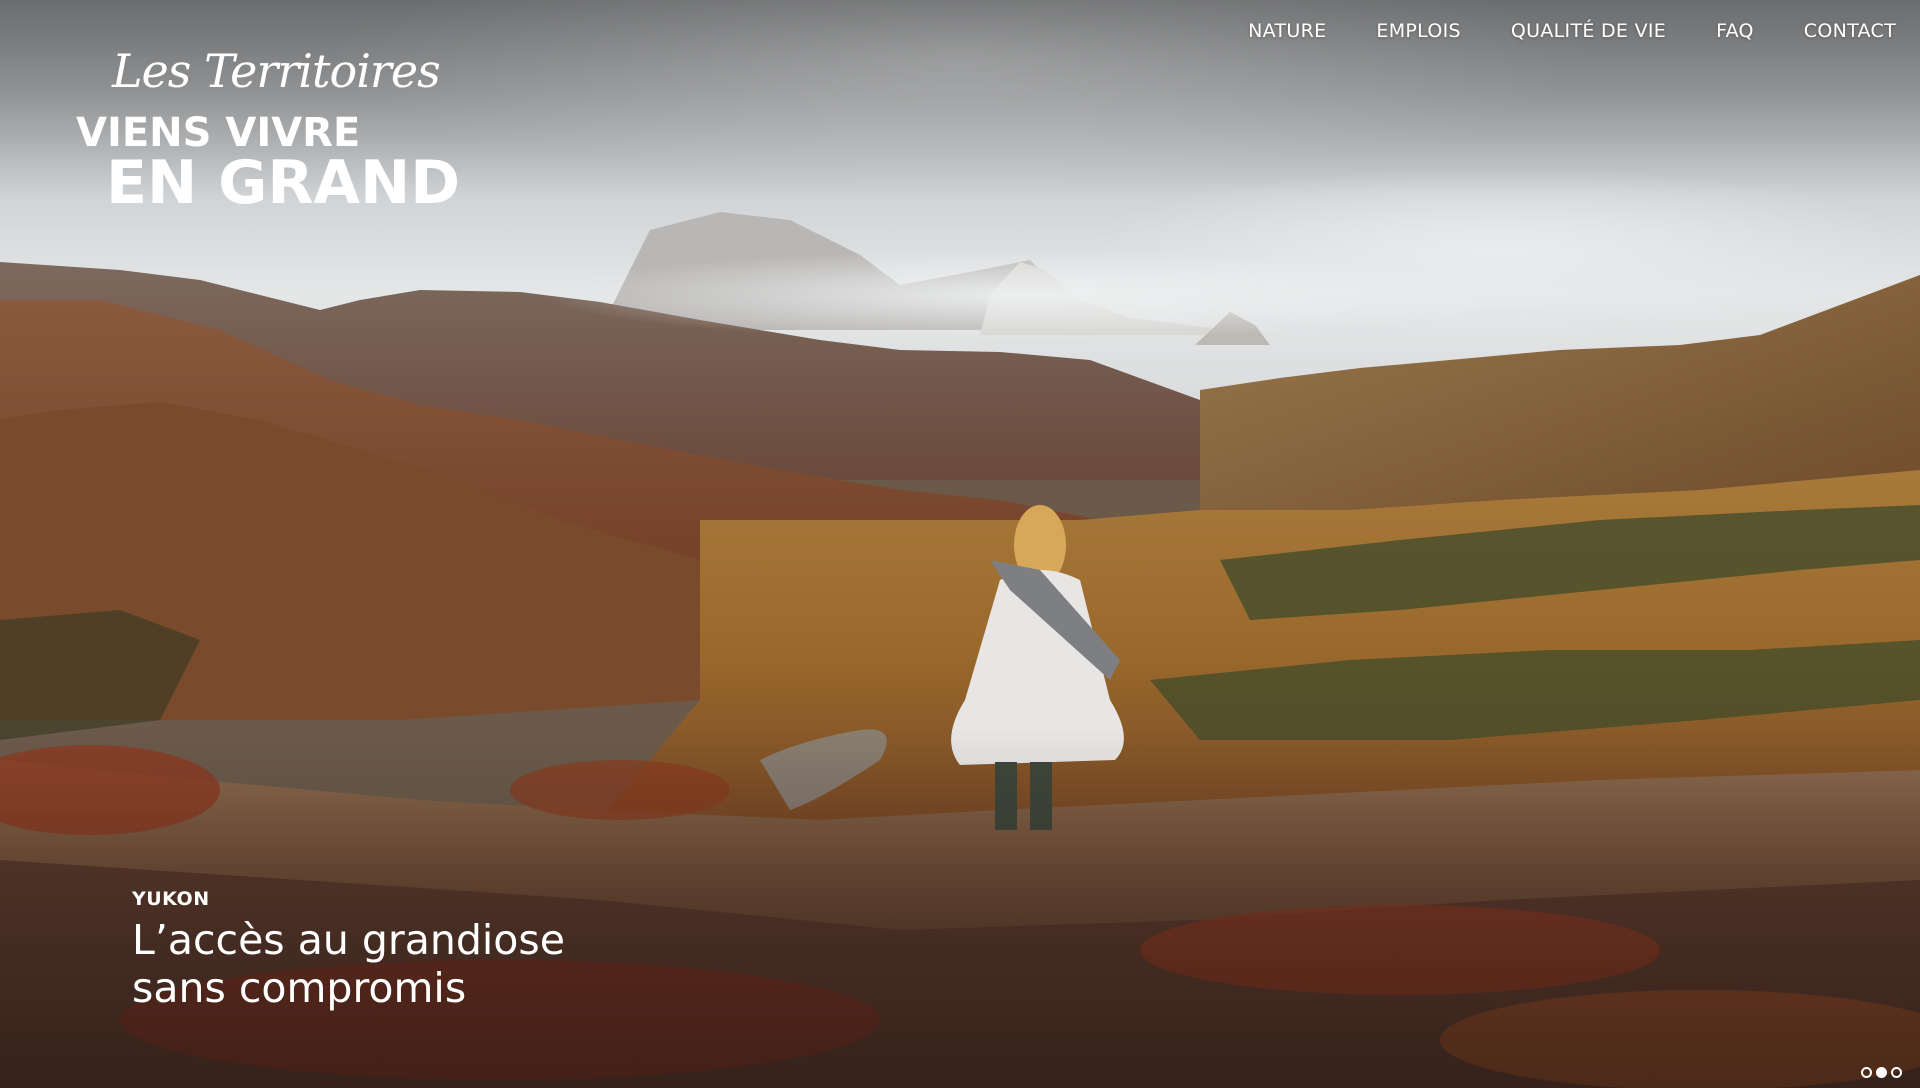 The image size is (1920, 1088). Describe the element at coordinates (171, 899) in the screenshot. I see `hero-kicker: YUKON` at that location.